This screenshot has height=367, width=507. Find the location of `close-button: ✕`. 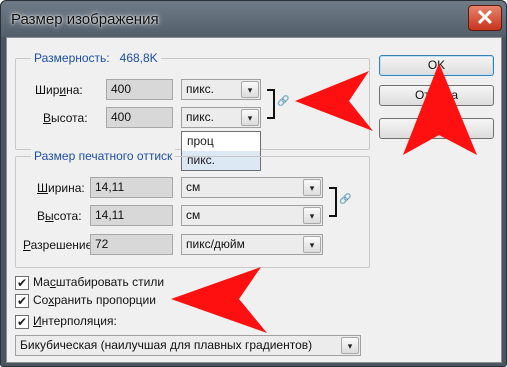

close-button: ✕ is located at coordinates (485, 18).